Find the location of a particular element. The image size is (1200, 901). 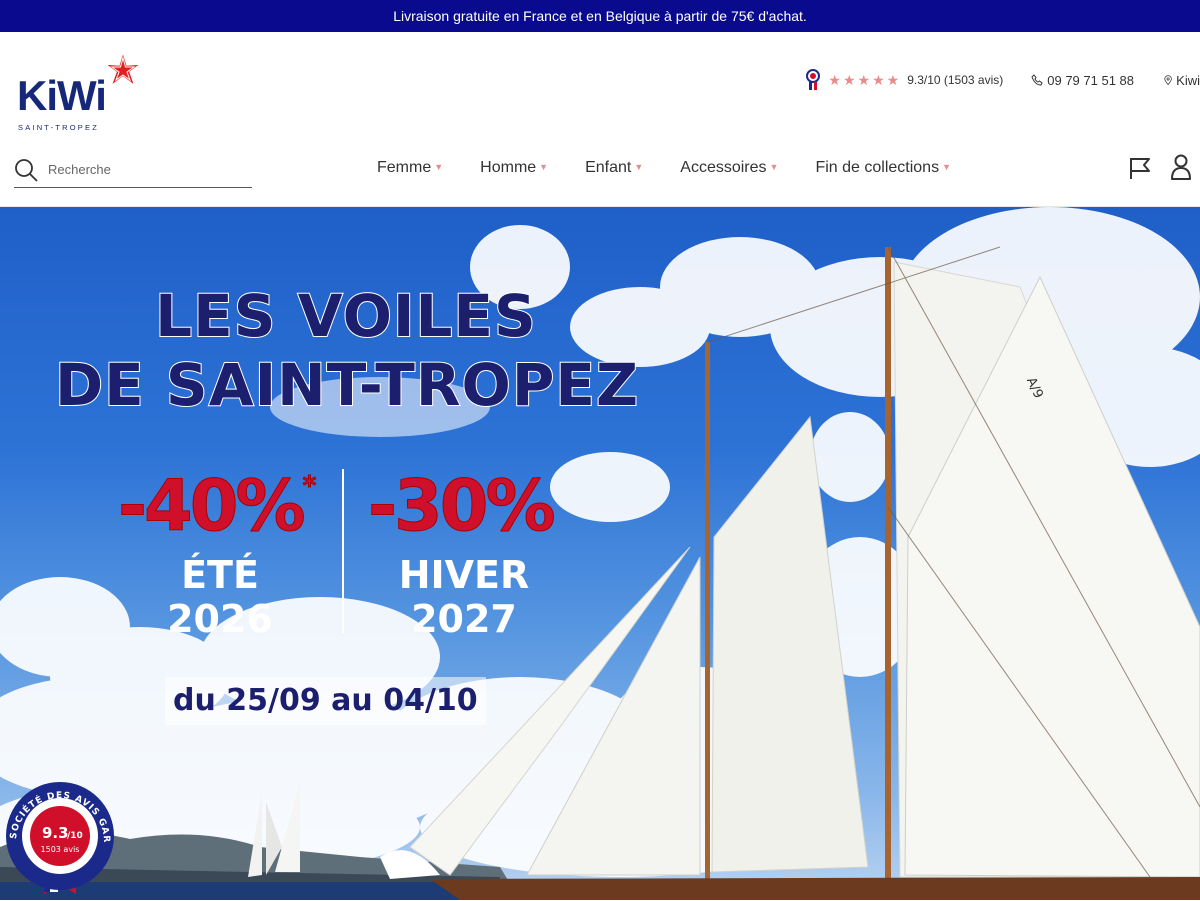

logo: KiWi SAINT-TROPEZ is located at coordinates (81, 91).